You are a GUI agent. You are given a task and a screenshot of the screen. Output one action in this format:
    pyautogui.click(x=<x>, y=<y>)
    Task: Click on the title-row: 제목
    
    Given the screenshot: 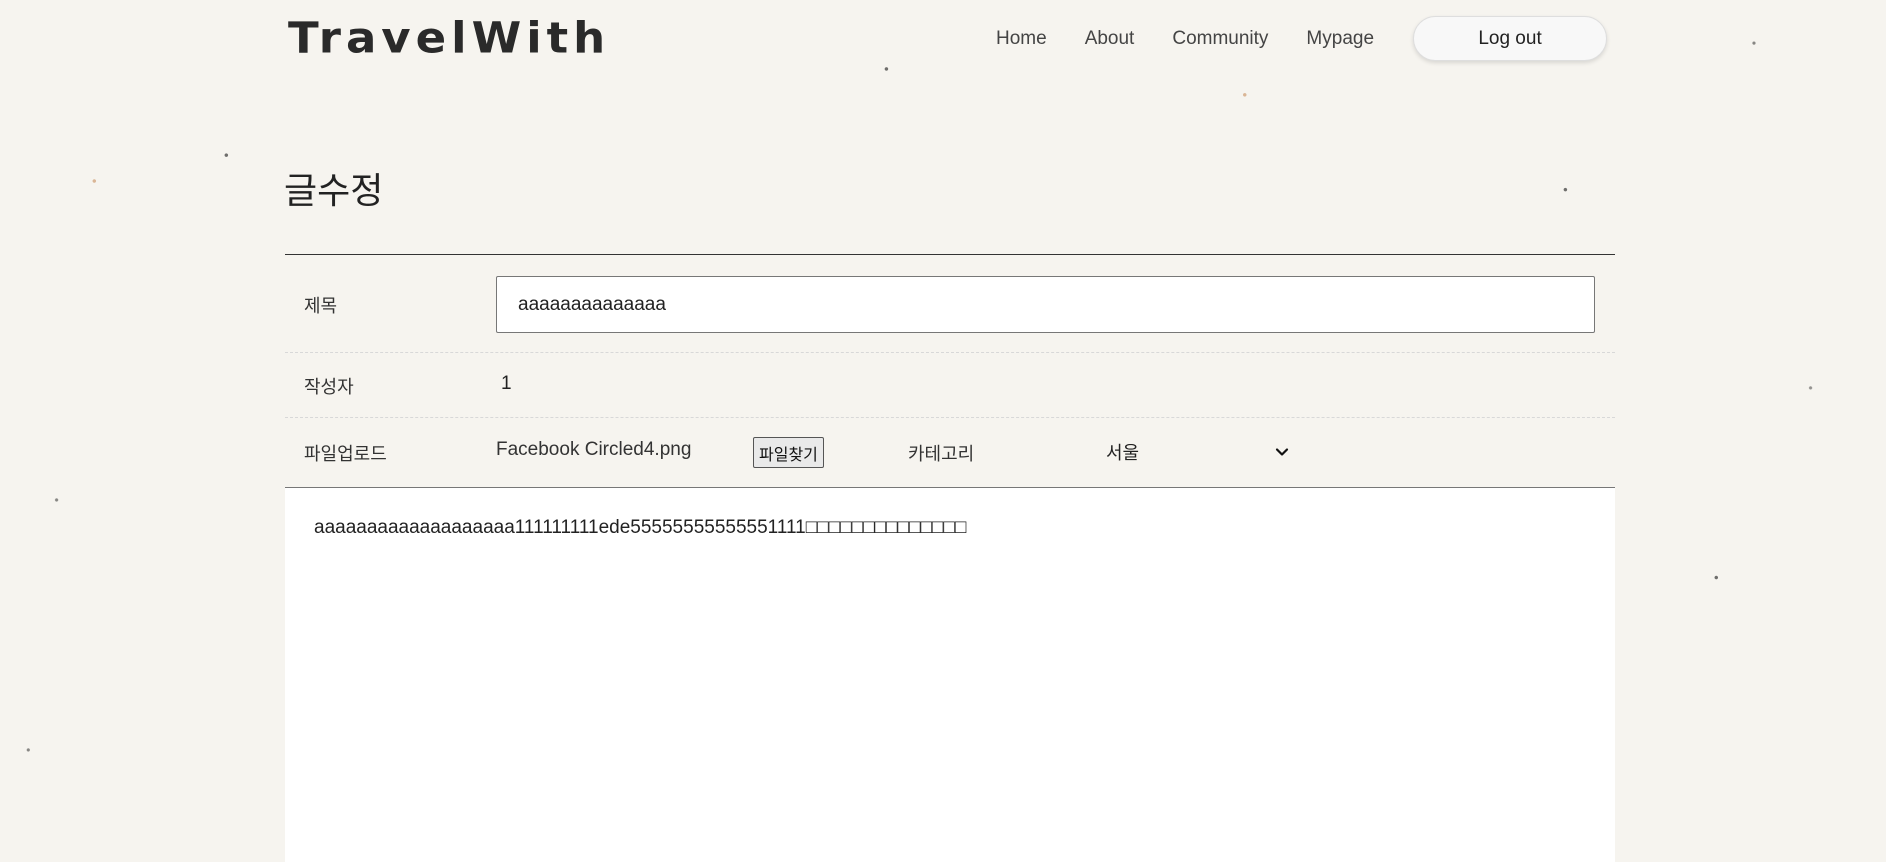 What is the action you would take?
    pyautogui.click(x=950, y=303)
    